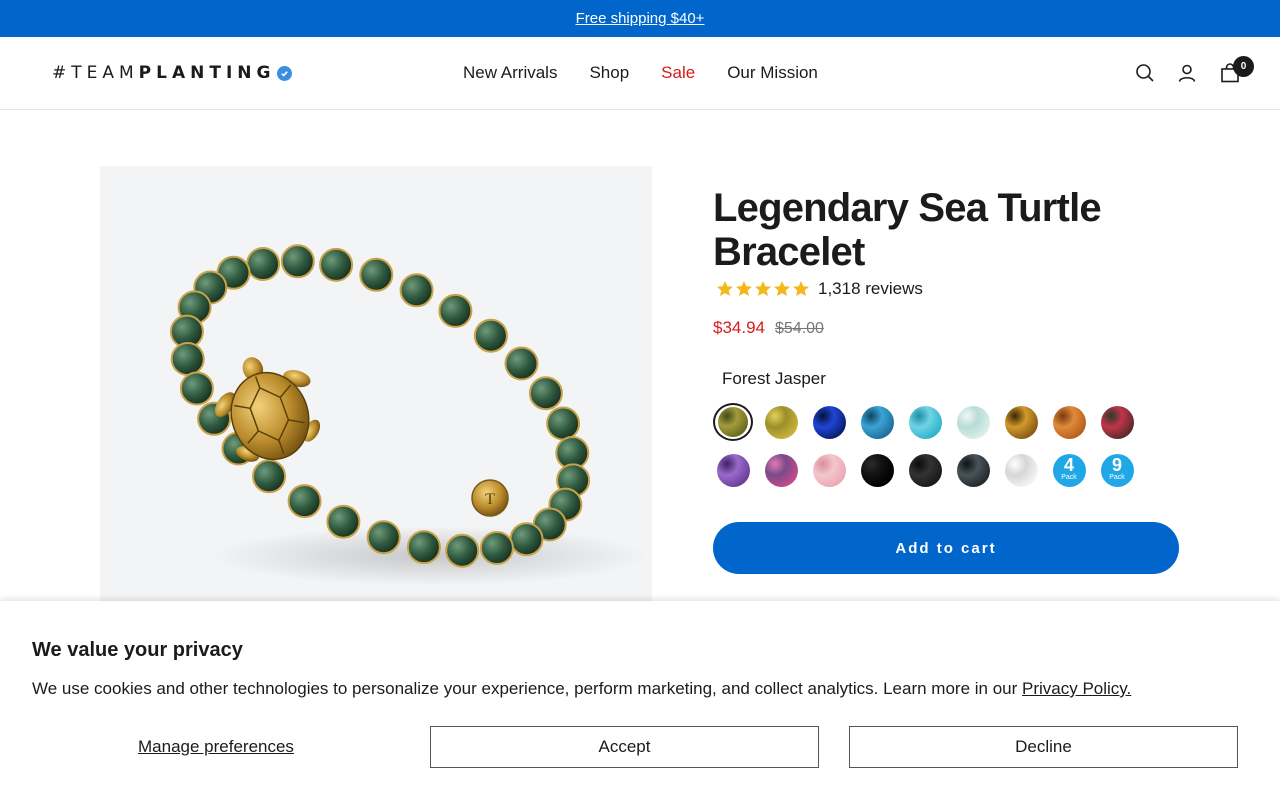 Image resolution: width=1280 pixels, height=800 pixels. What do you see at coordinates (95, 73) in the screenshot?
I see `logo-prefix: #TEAM` at bounding box center [95, 73].